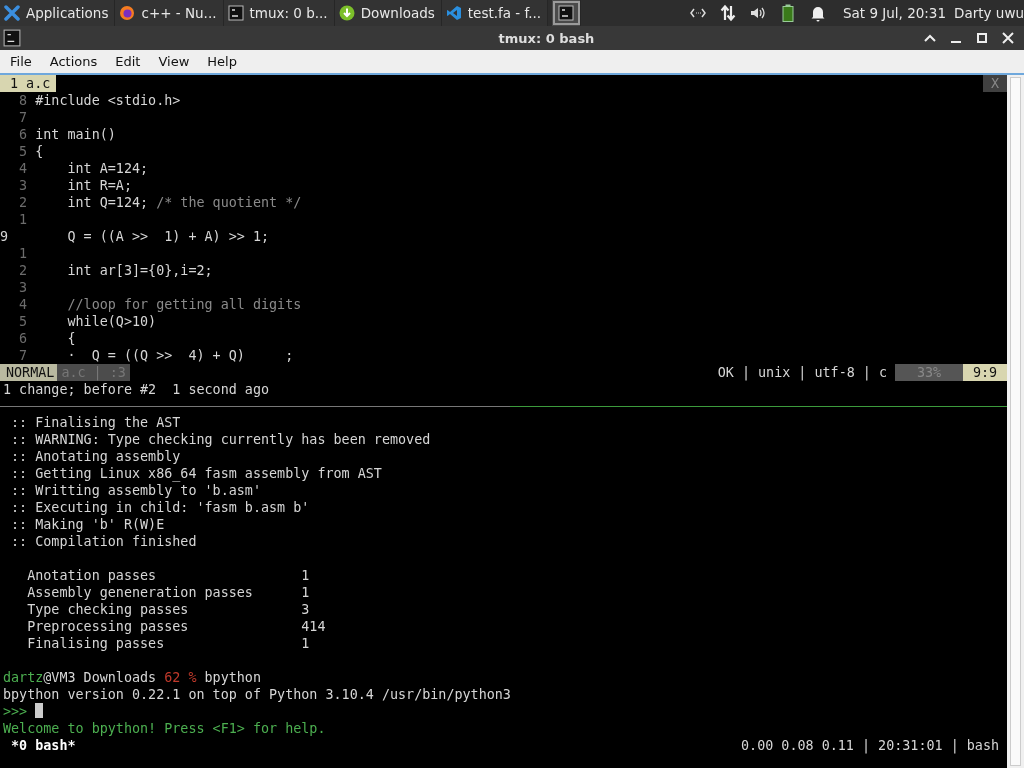 Image resolution: width=1024 pixels, height=768 pixels. What do you see at coordinates (220, 439) in the screenshot?
I see `output-line: :: WARNING: Type checking currently has been removed` at bounding box center [220, 439].